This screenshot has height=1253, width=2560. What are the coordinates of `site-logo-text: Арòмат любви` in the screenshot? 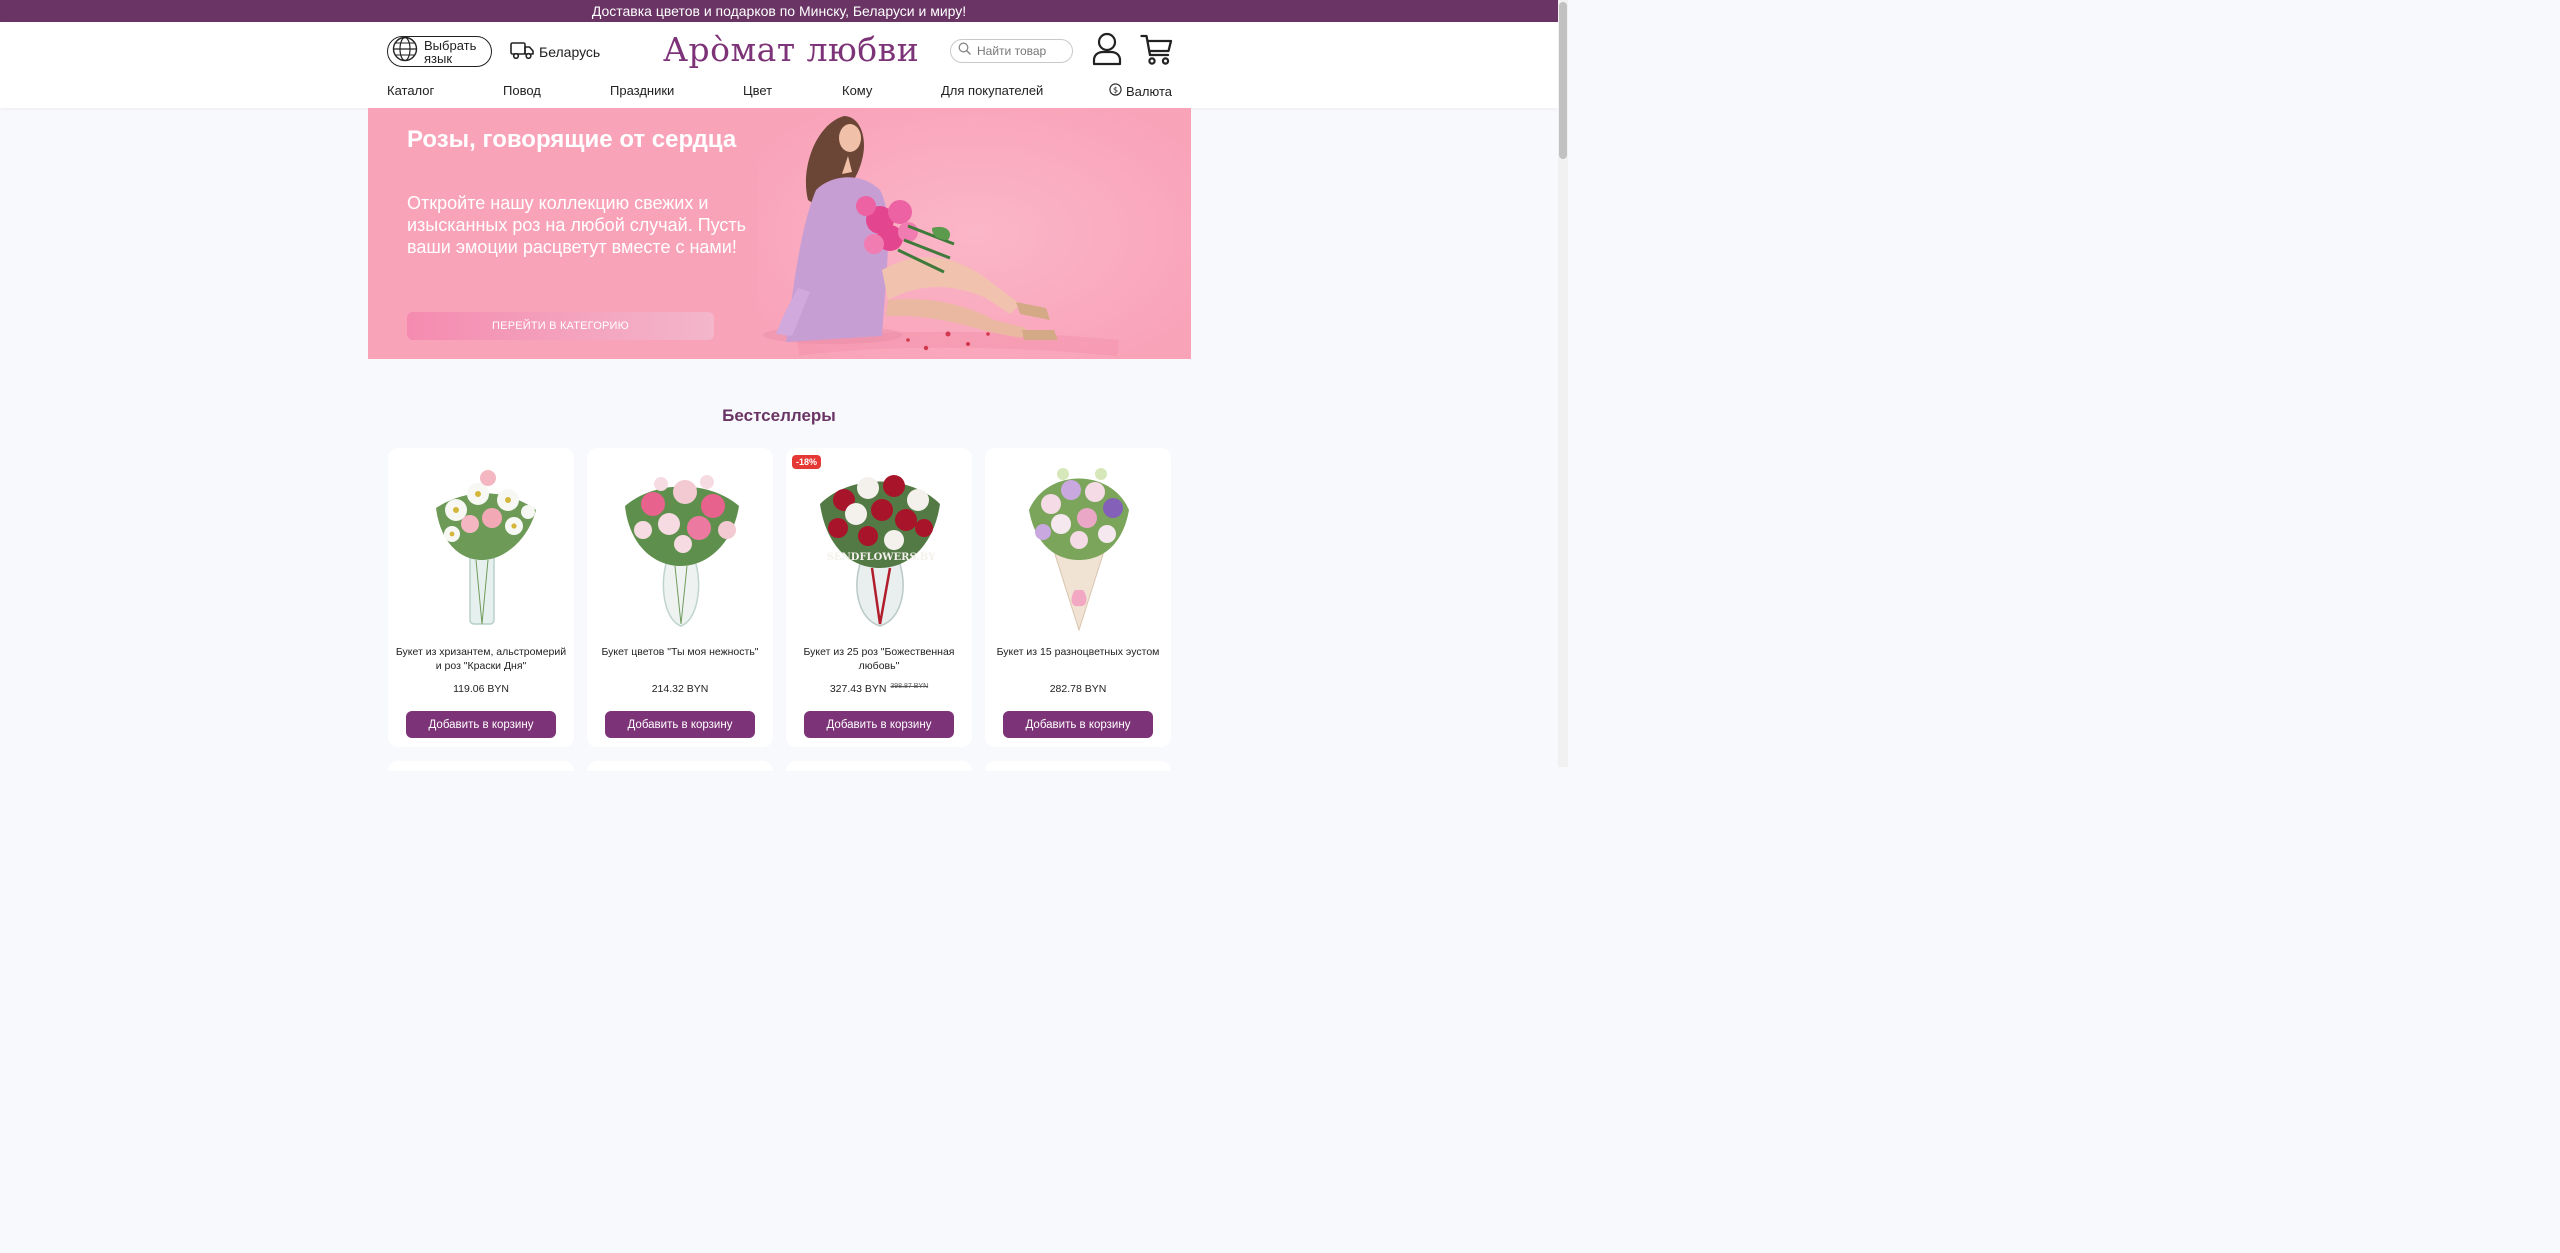 It's located at (791, 49).